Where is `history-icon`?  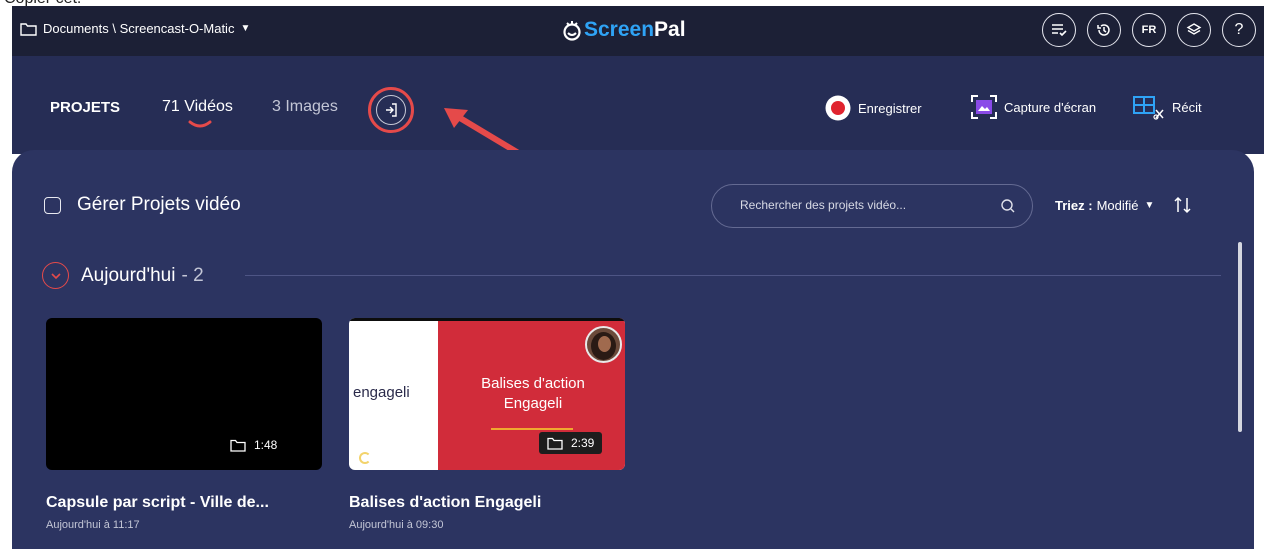
history-icon is located at coordinates (1103, 30).